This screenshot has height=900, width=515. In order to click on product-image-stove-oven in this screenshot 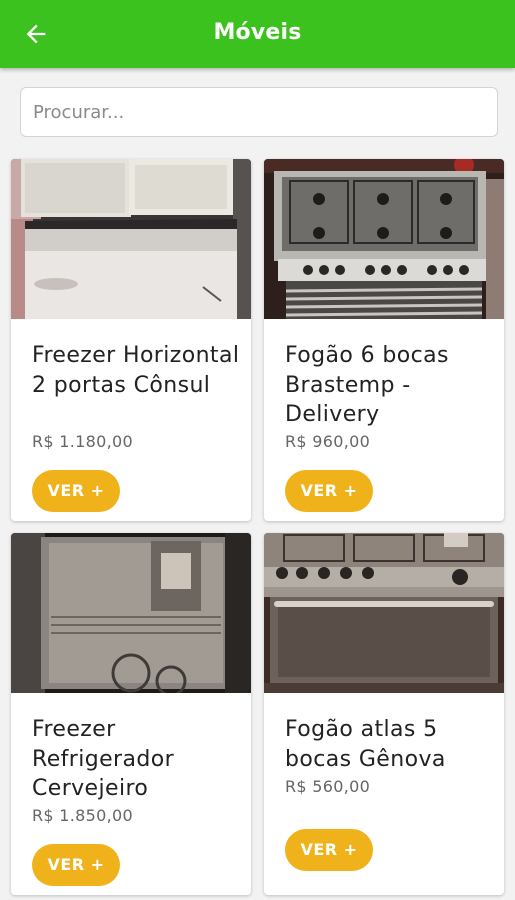, I will do `click(384, 613)`.